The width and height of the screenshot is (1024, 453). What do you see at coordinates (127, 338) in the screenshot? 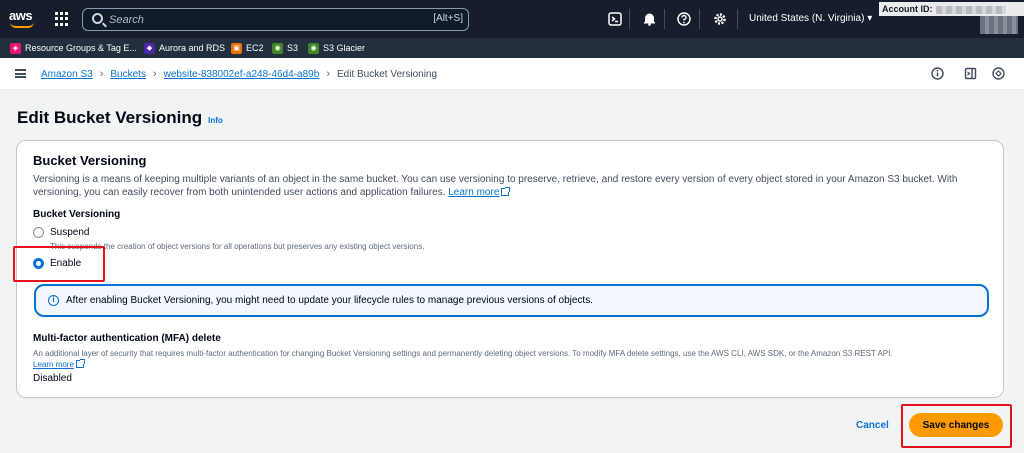
I see `mfa-title: Multi-factor authentication (MFA) delete` at bounding box center [127, 338].